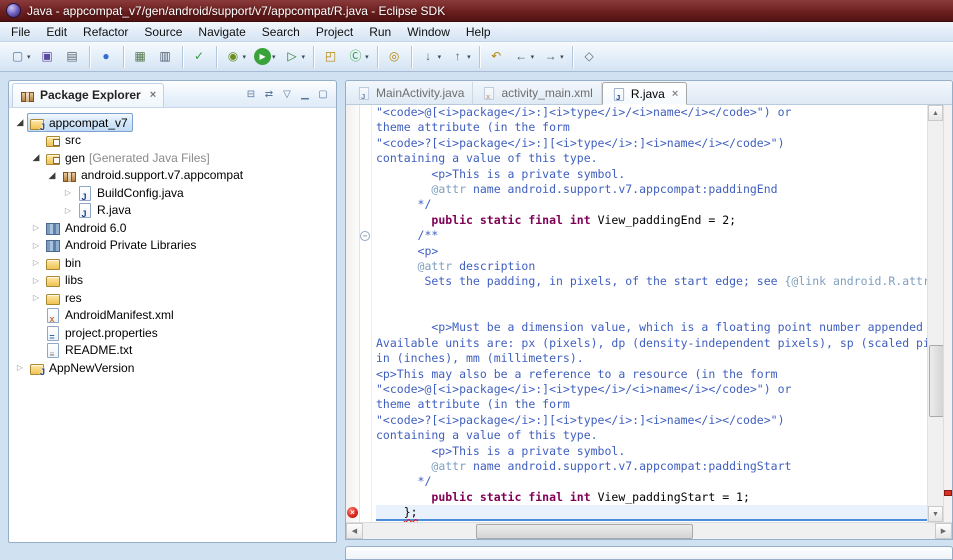 This screenshot has height=560, width=953. What do you see at coordinates (354, 531) in the screenshot?
I see `scroll-left-button: ◀` at bounding box center [354, 531].